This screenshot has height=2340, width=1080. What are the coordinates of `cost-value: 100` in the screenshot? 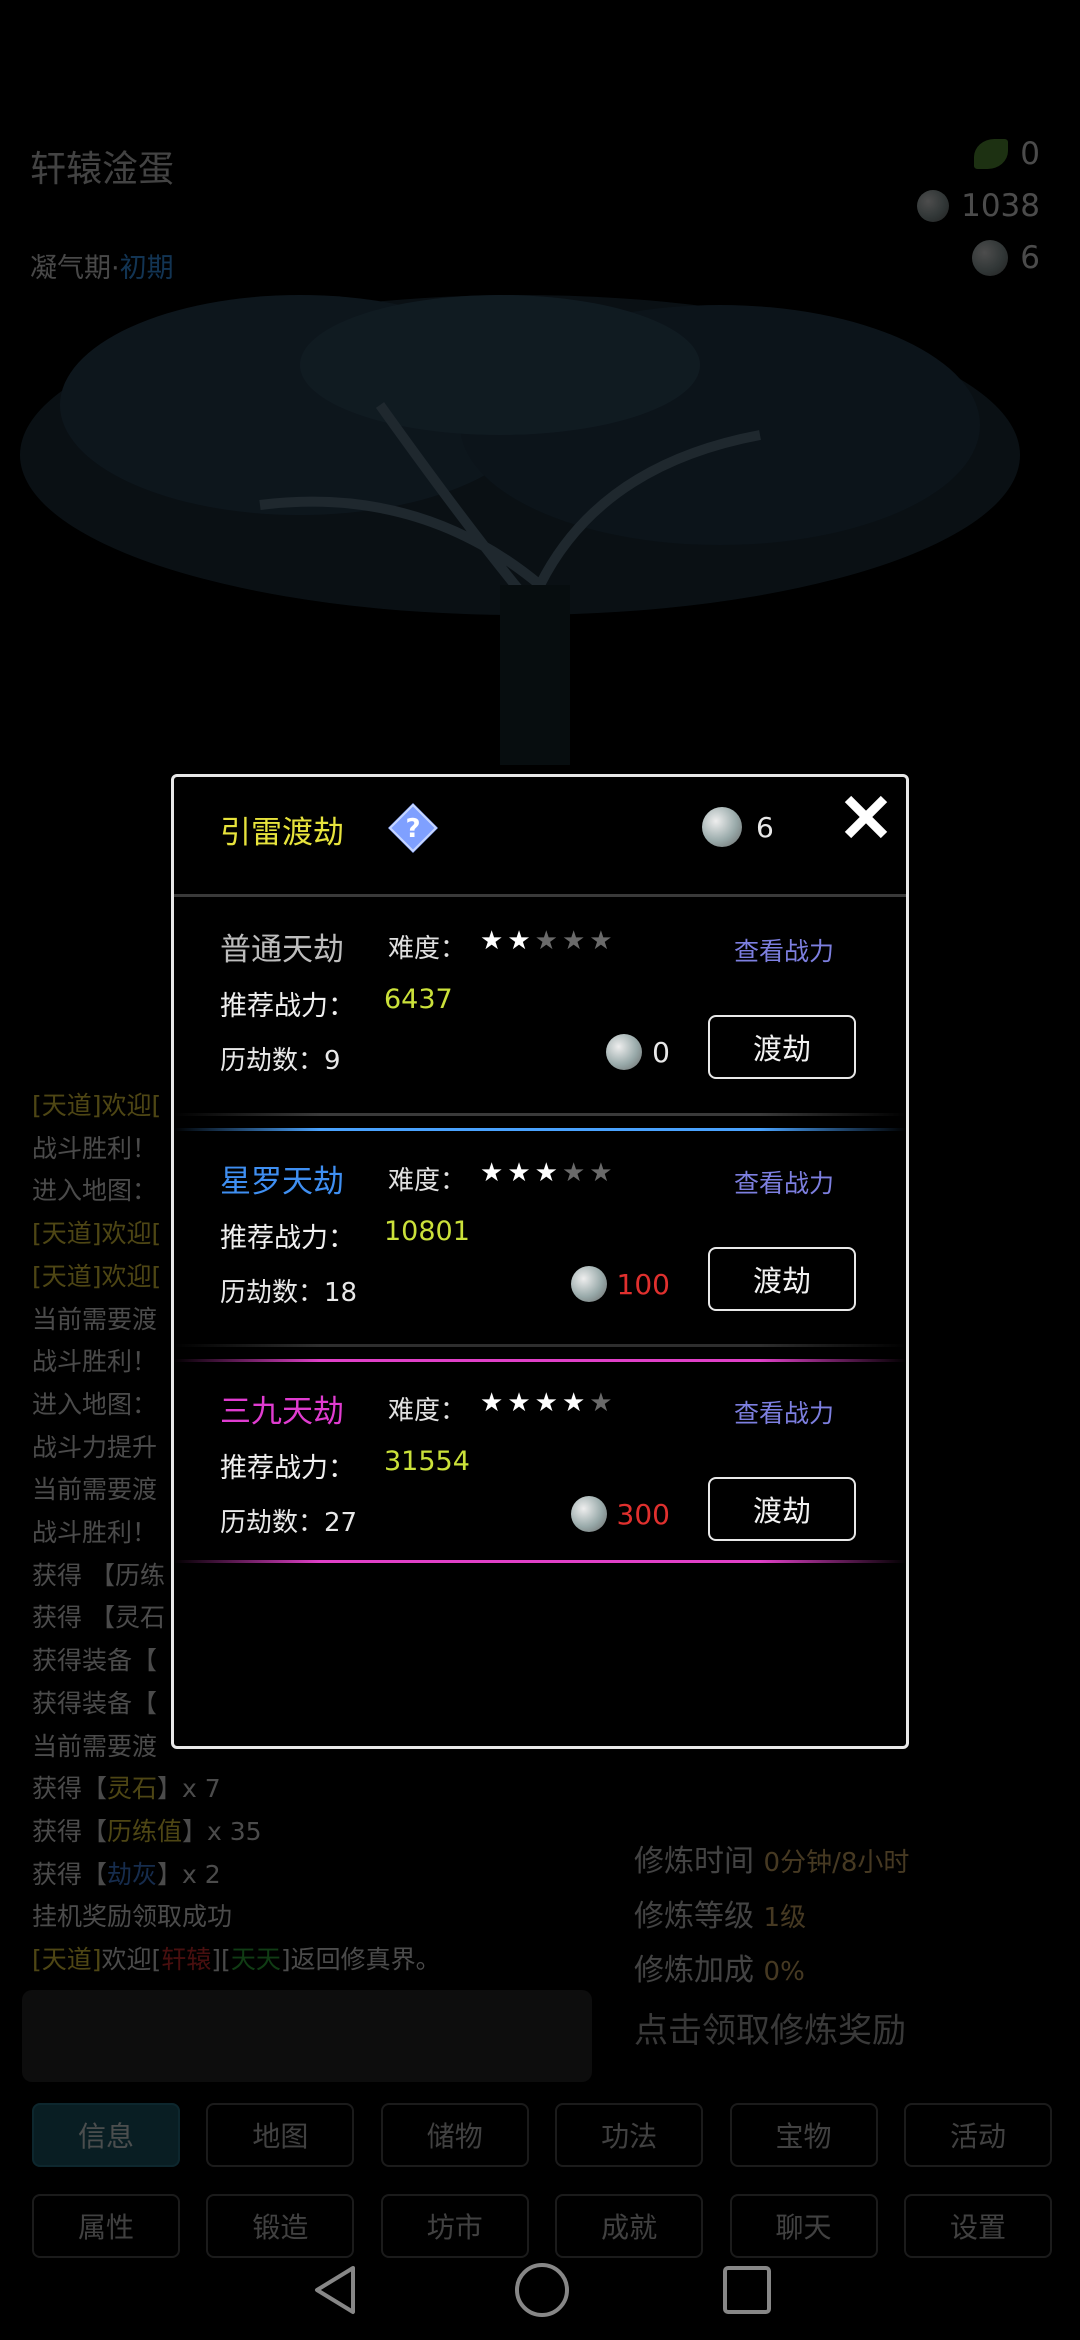 It's located at (643, 1284).